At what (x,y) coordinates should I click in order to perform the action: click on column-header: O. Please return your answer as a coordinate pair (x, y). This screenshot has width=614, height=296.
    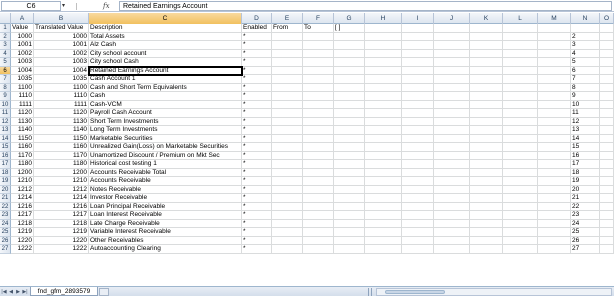
    Looking at the image, I should click on (607, 18).